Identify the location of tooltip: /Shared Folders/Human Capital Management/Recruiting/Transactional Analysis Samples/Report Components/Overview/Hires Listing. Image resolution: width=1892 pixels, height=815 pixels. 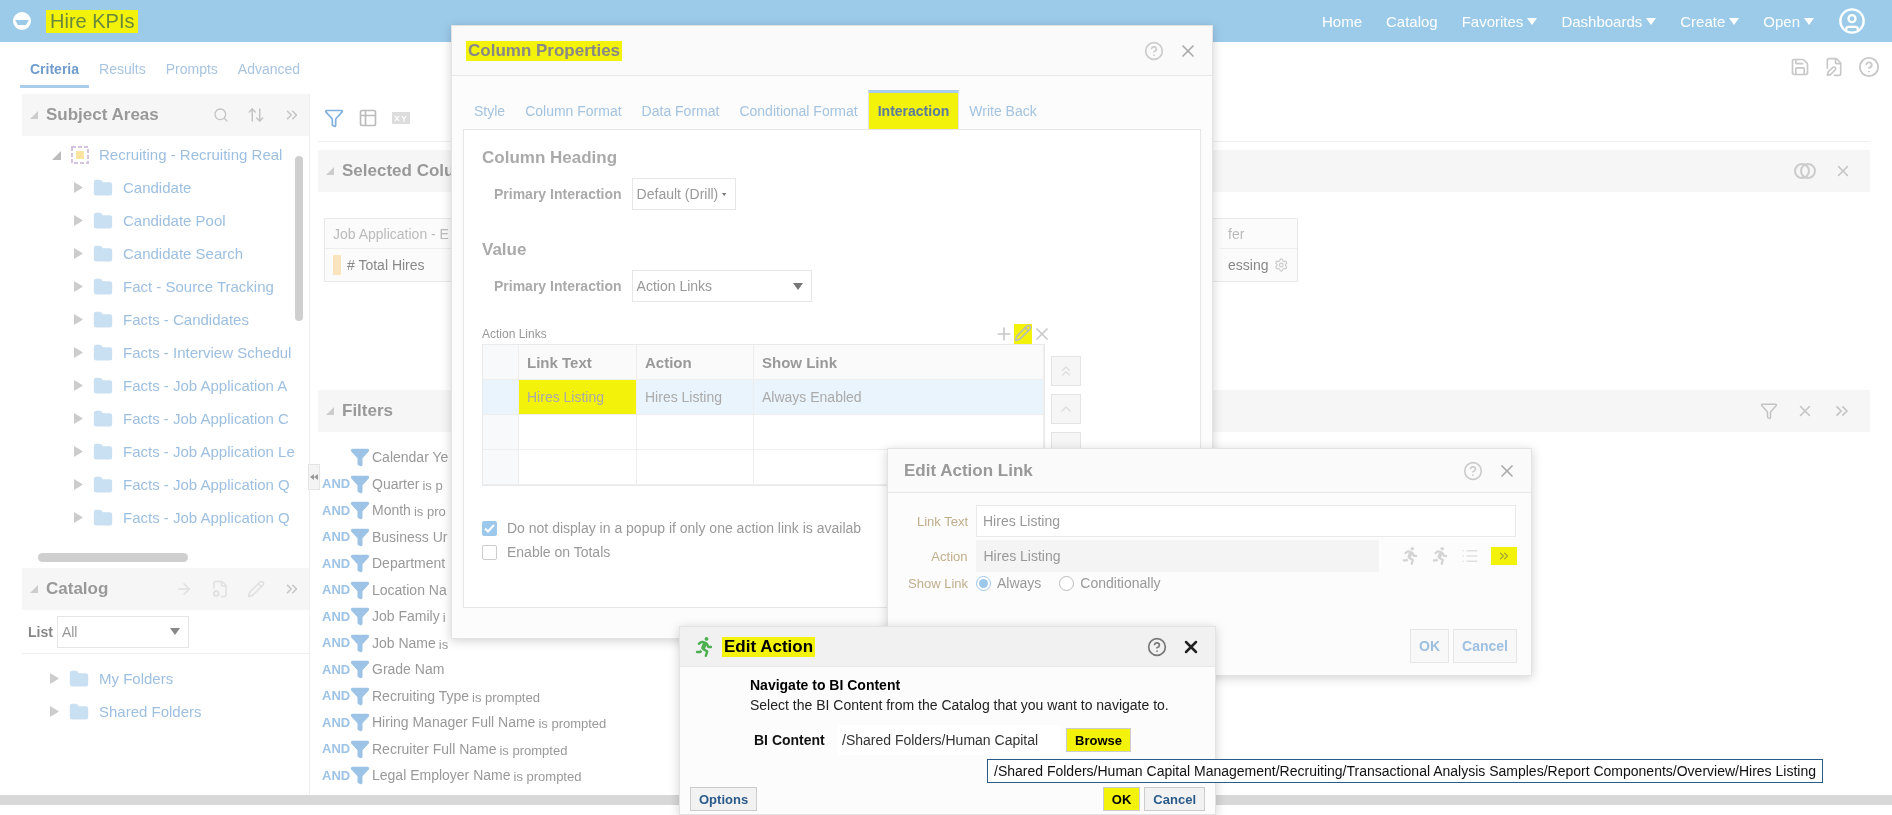
(1405, 771).